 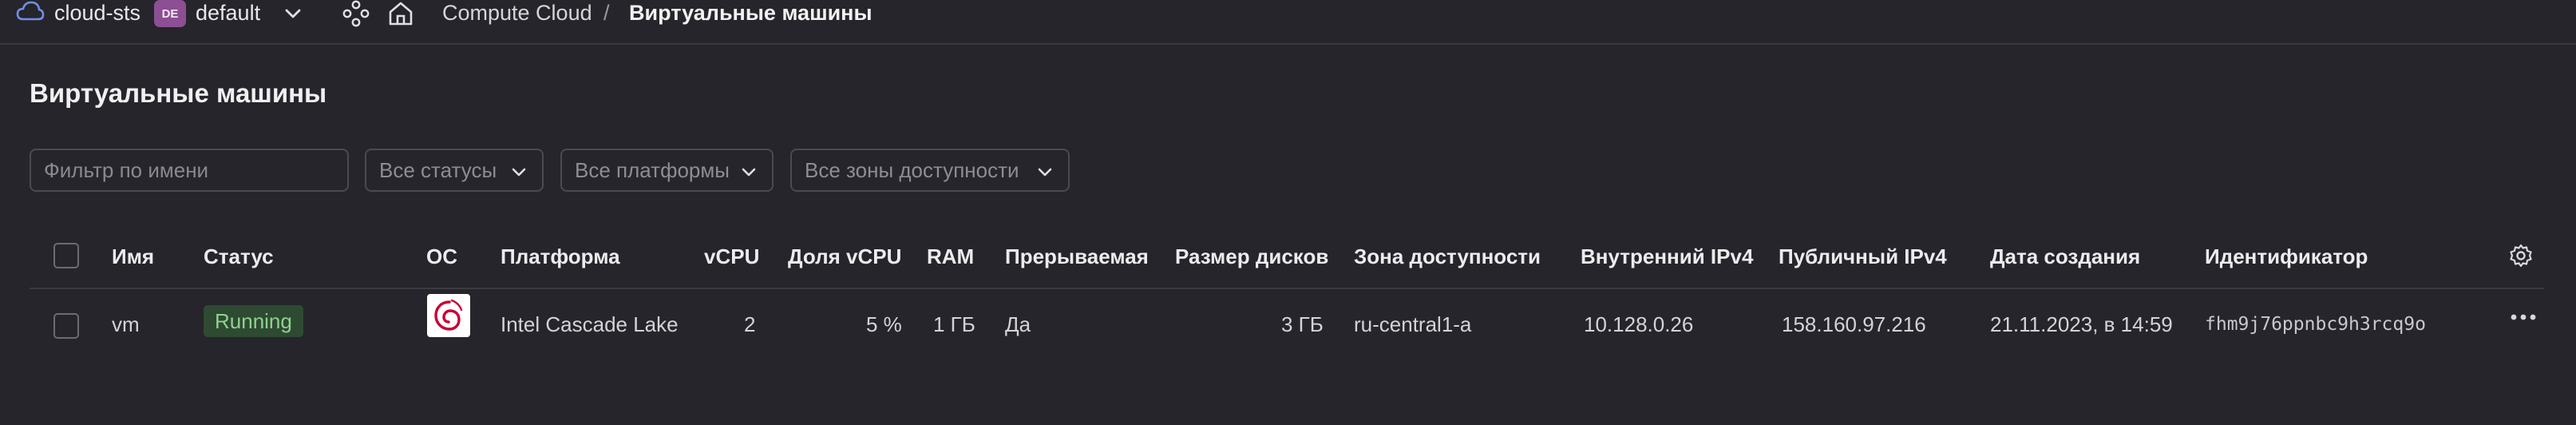 What do you see at coordinates (400, 13) in the screenshot?
I see `home-icon` at bounding box center [400, 13].